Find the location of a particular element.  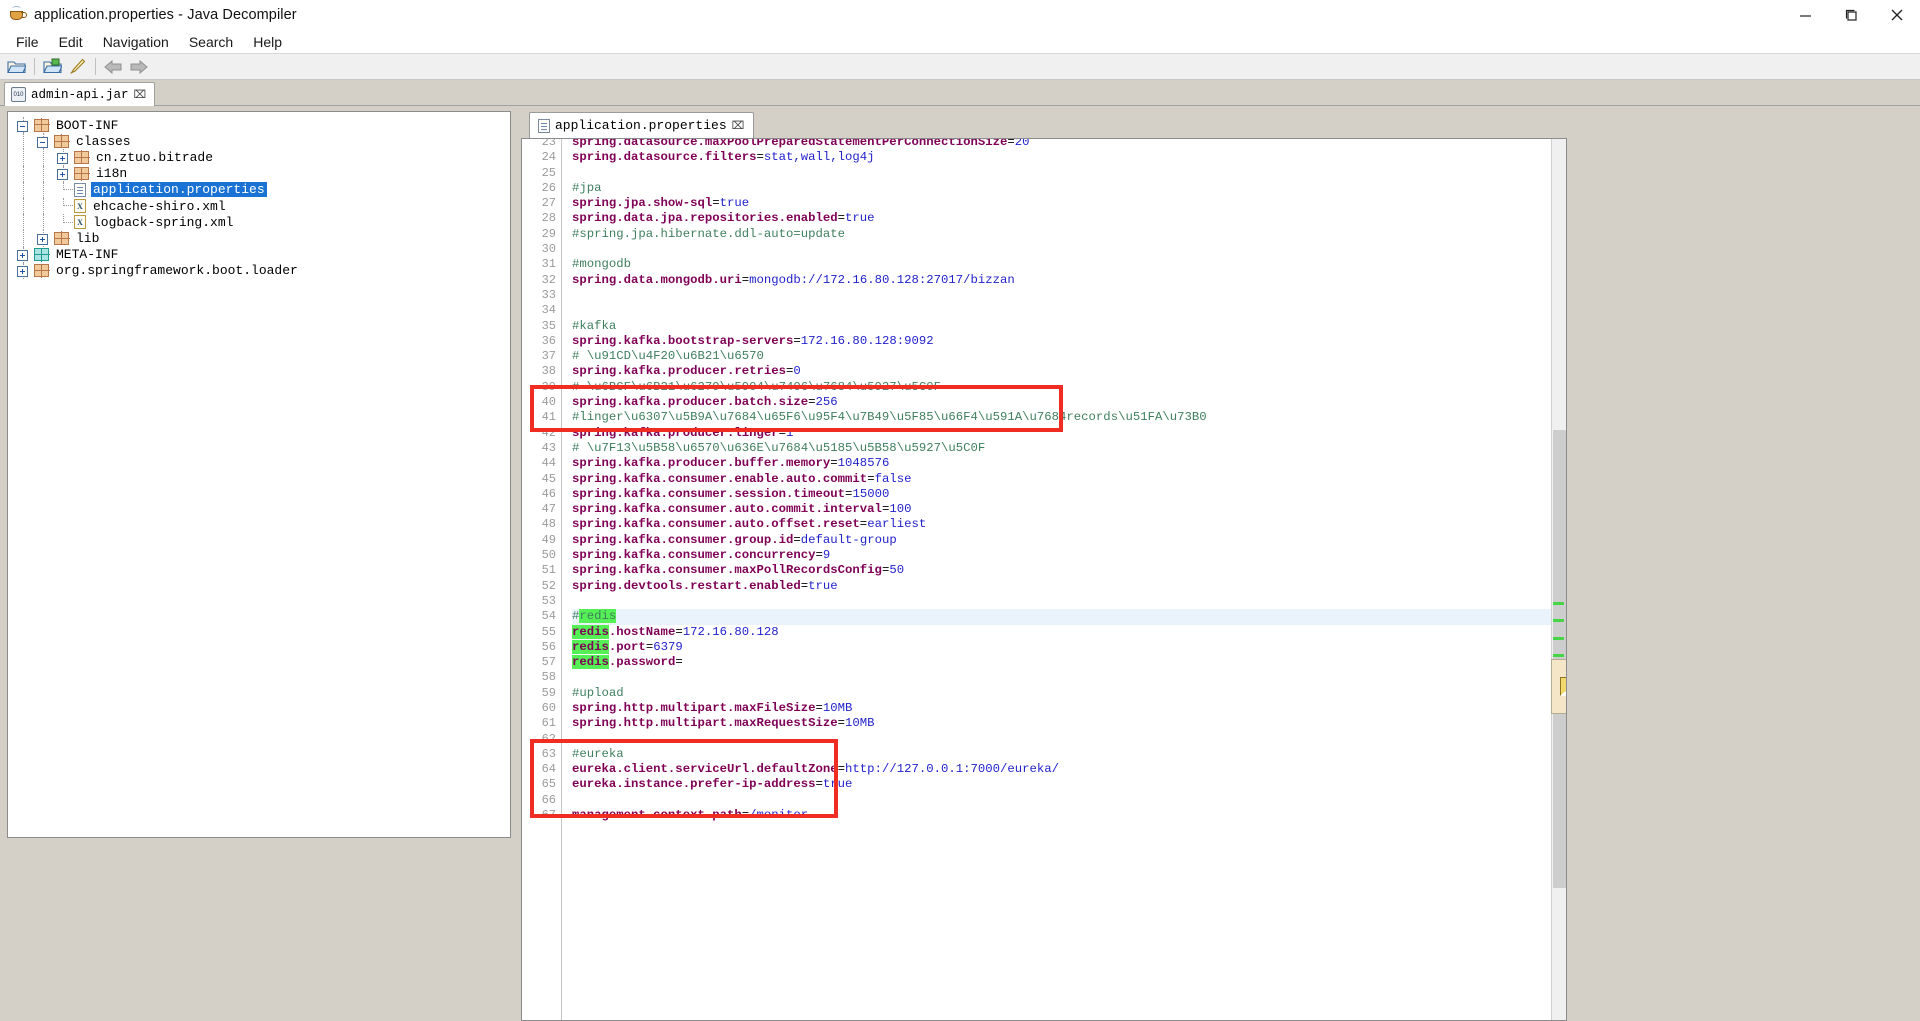

code-line: #mongodb is located at coordinates (1069, 264).